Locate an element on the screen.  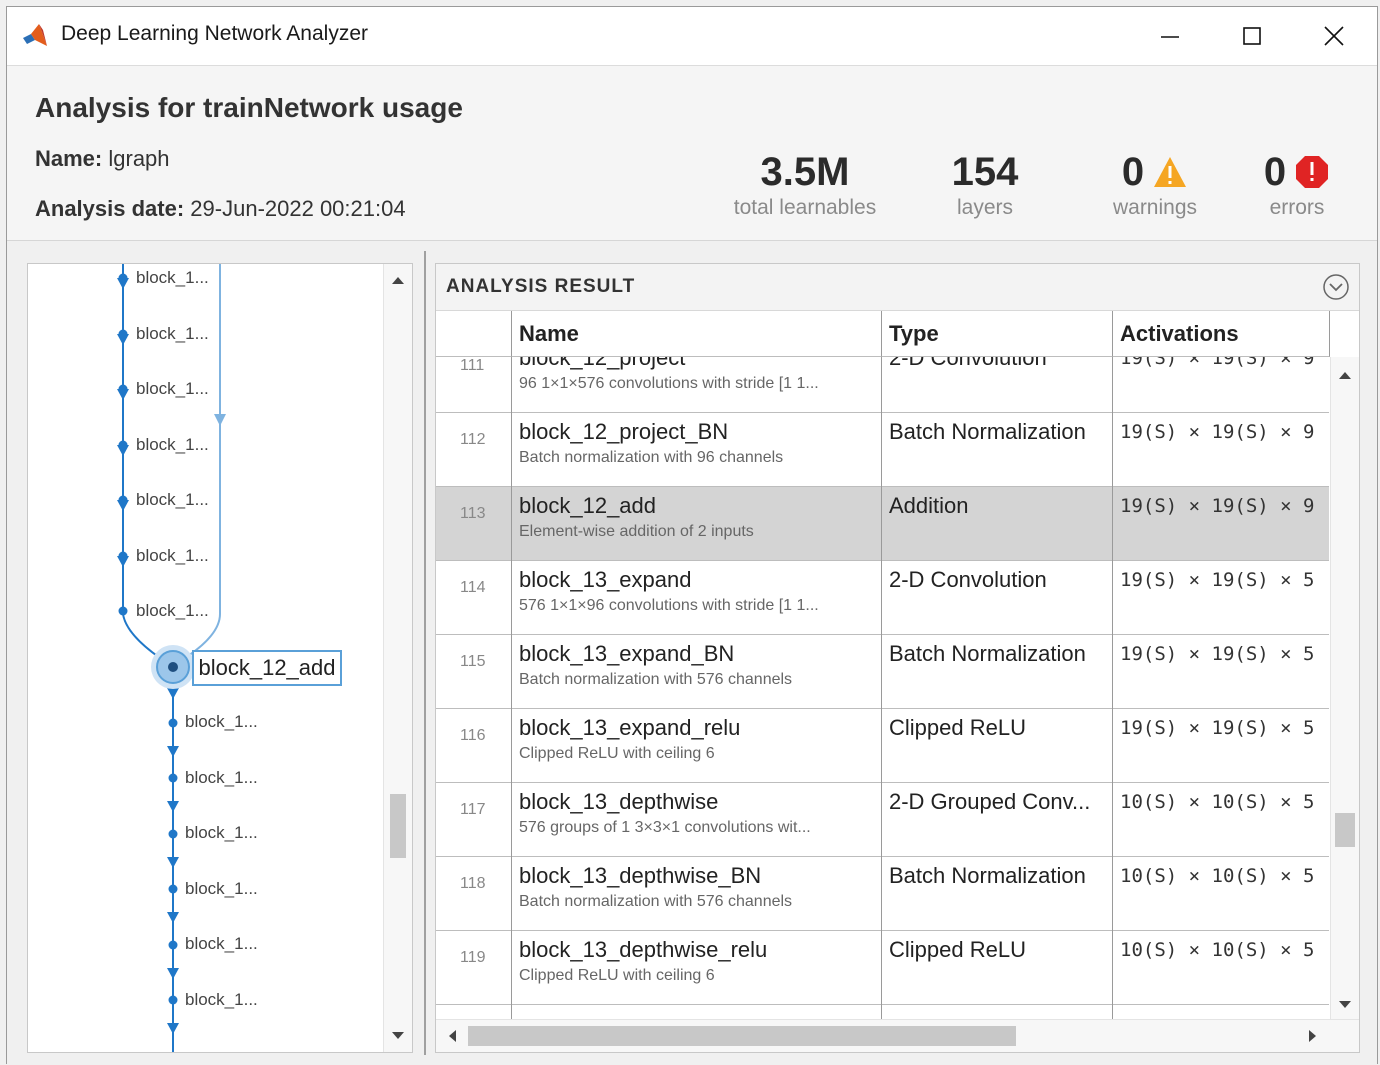
close-icon is located at coordinates (1334, 36).